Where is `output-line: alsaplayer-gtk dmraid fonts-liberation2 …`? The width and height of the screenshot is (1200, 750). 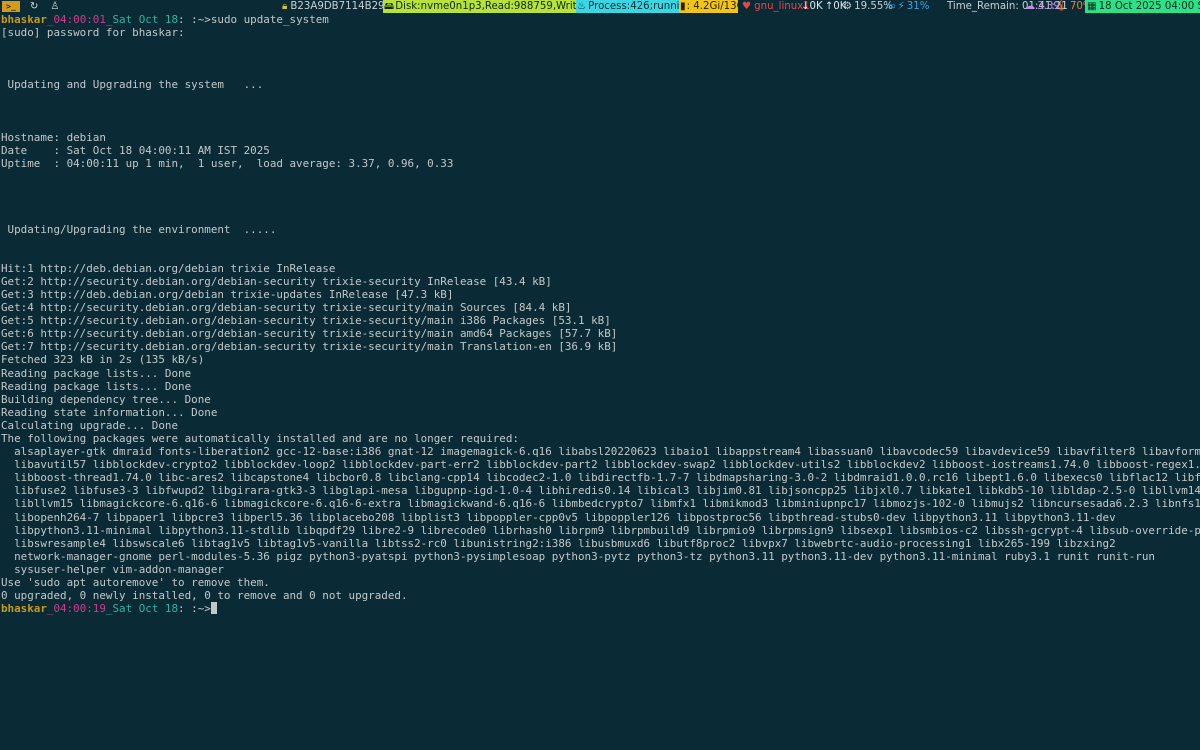
output-line: alsaplayer-gtk dmraid fonts-liberation2 … is located at coordinates (600, 452).